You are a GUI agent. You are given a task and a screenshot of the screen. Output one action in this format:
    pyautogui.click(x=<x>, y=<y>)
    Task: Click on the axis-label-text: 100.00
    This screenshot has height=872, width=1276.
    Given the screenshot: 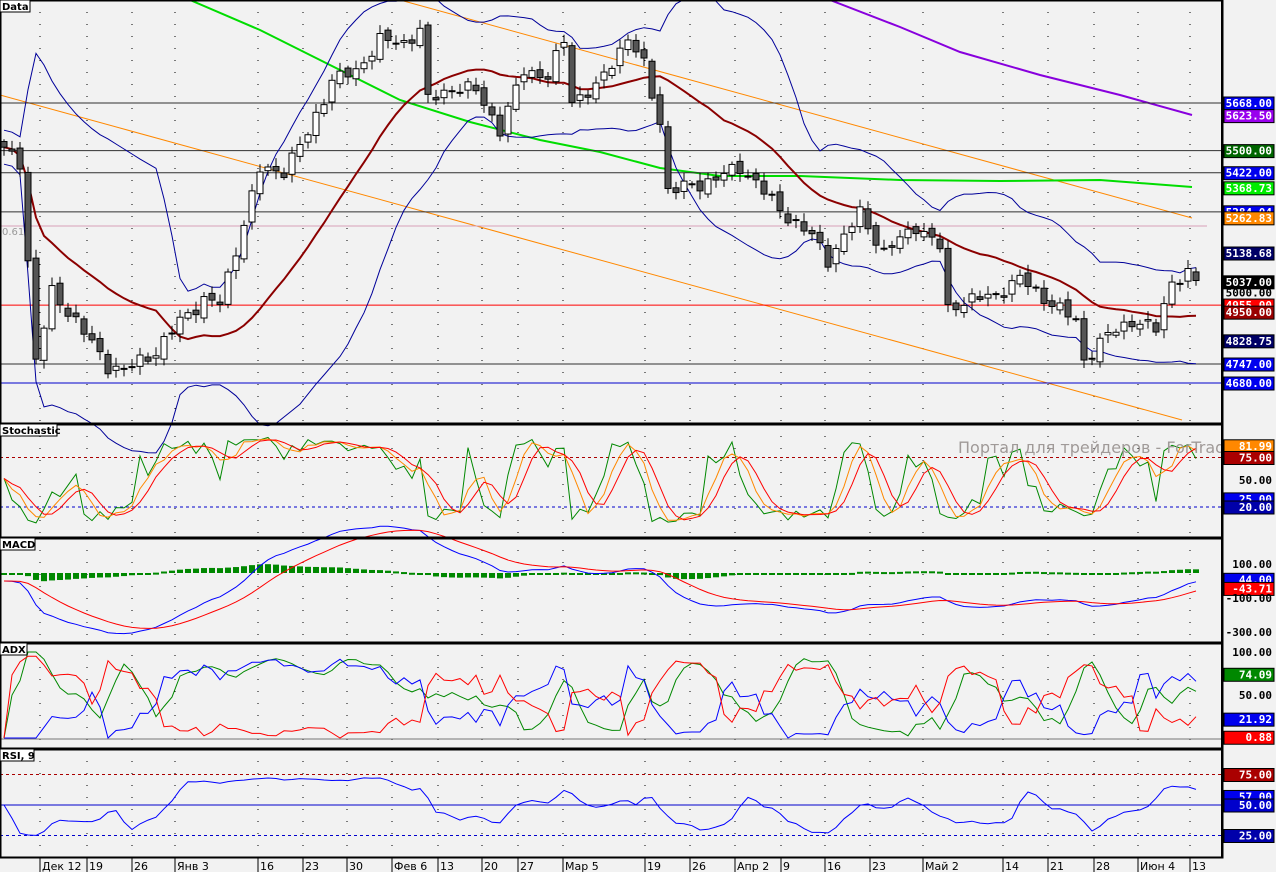 What is the action you would take?
    pyautogui.click(x=1252, y=652)
    